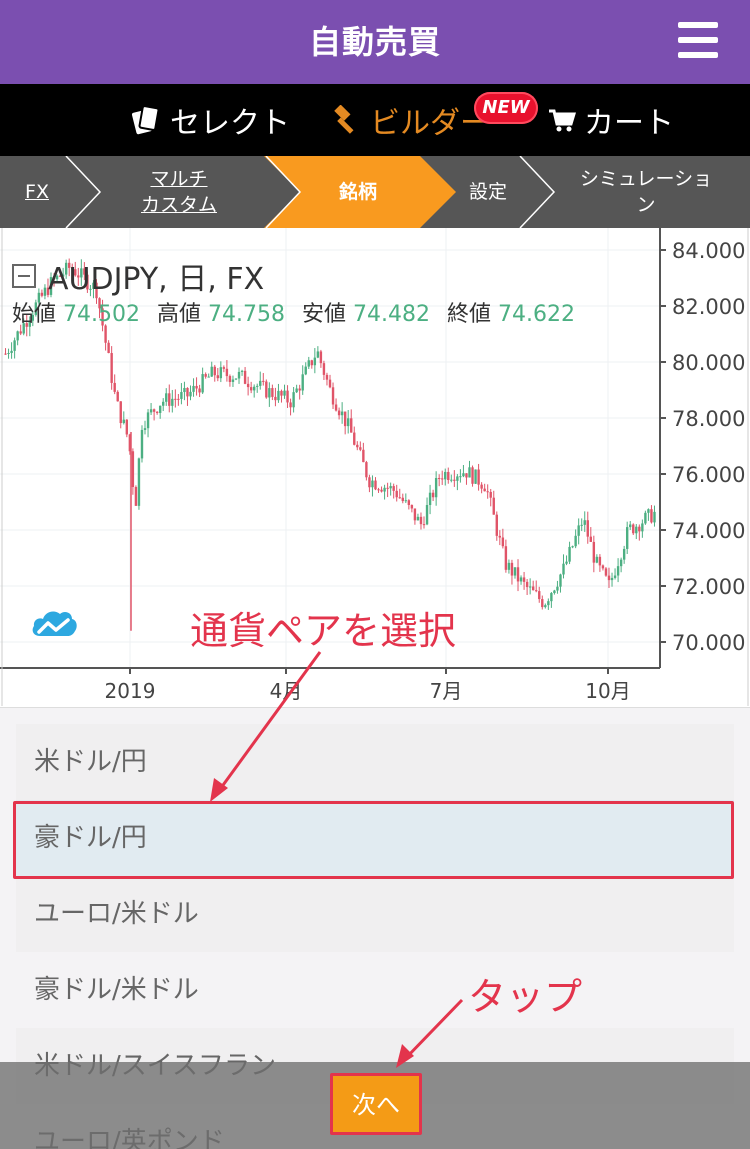 The width and height of the screenshot is (750, 1149). Describe the element at coordinates (375, 192) in the screenshot. I see `step-breadcrumb: FX マルチ カスタム 銘柄 設定 シミュレーショ ン` at that location.